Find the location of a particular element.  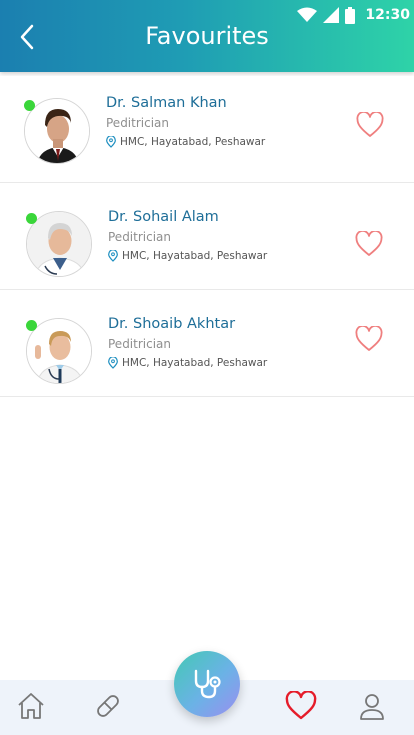

page-title: Favourites is located at coordinates (207, 36).